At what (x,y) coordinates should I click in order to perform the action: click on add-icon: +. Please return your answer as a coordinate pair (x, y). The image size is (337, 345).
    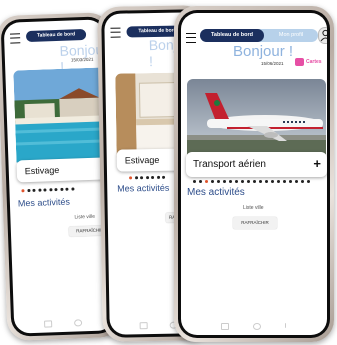
    Looking at the image, I should click on (317, 163).